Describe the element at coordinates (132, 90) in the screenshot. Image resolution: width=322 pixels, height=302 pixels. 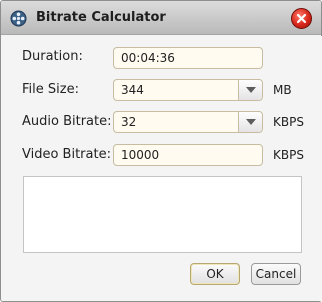
I see `file-size-value: 344` at that location.